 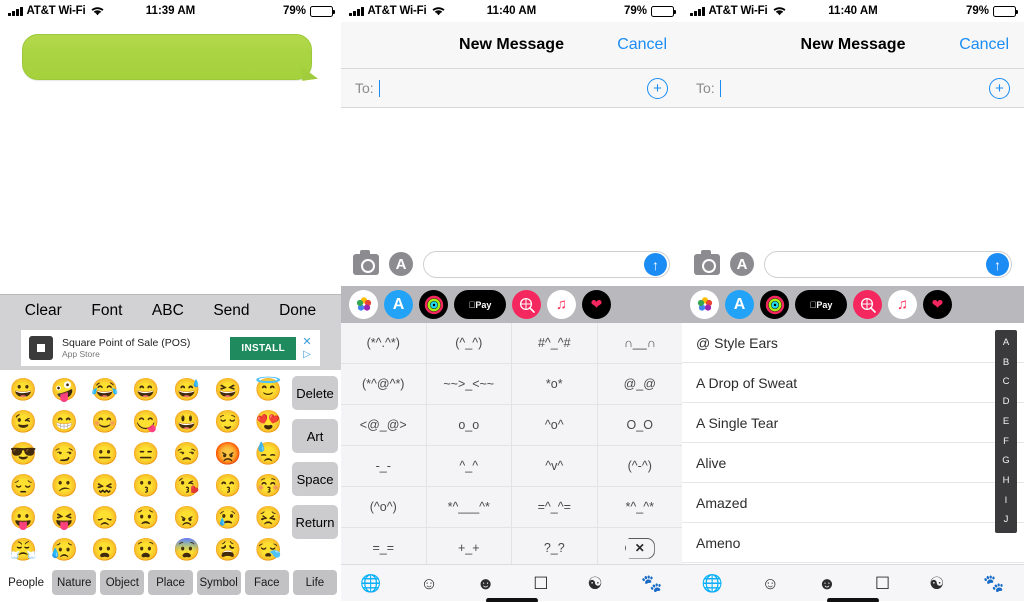 I want to click on emoji-cell: 😇, so click(x=268, y=390).